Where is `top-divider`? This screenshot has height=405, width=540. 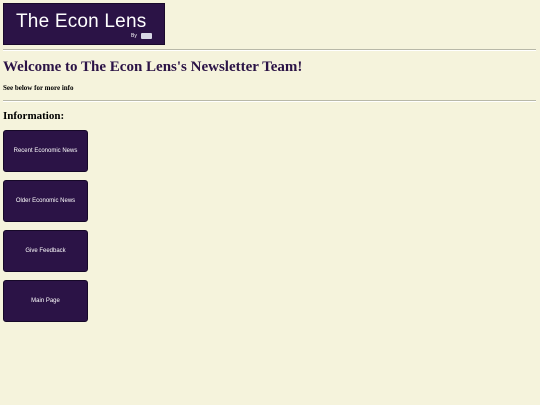 top-divider is located at coordinates (269, 50).